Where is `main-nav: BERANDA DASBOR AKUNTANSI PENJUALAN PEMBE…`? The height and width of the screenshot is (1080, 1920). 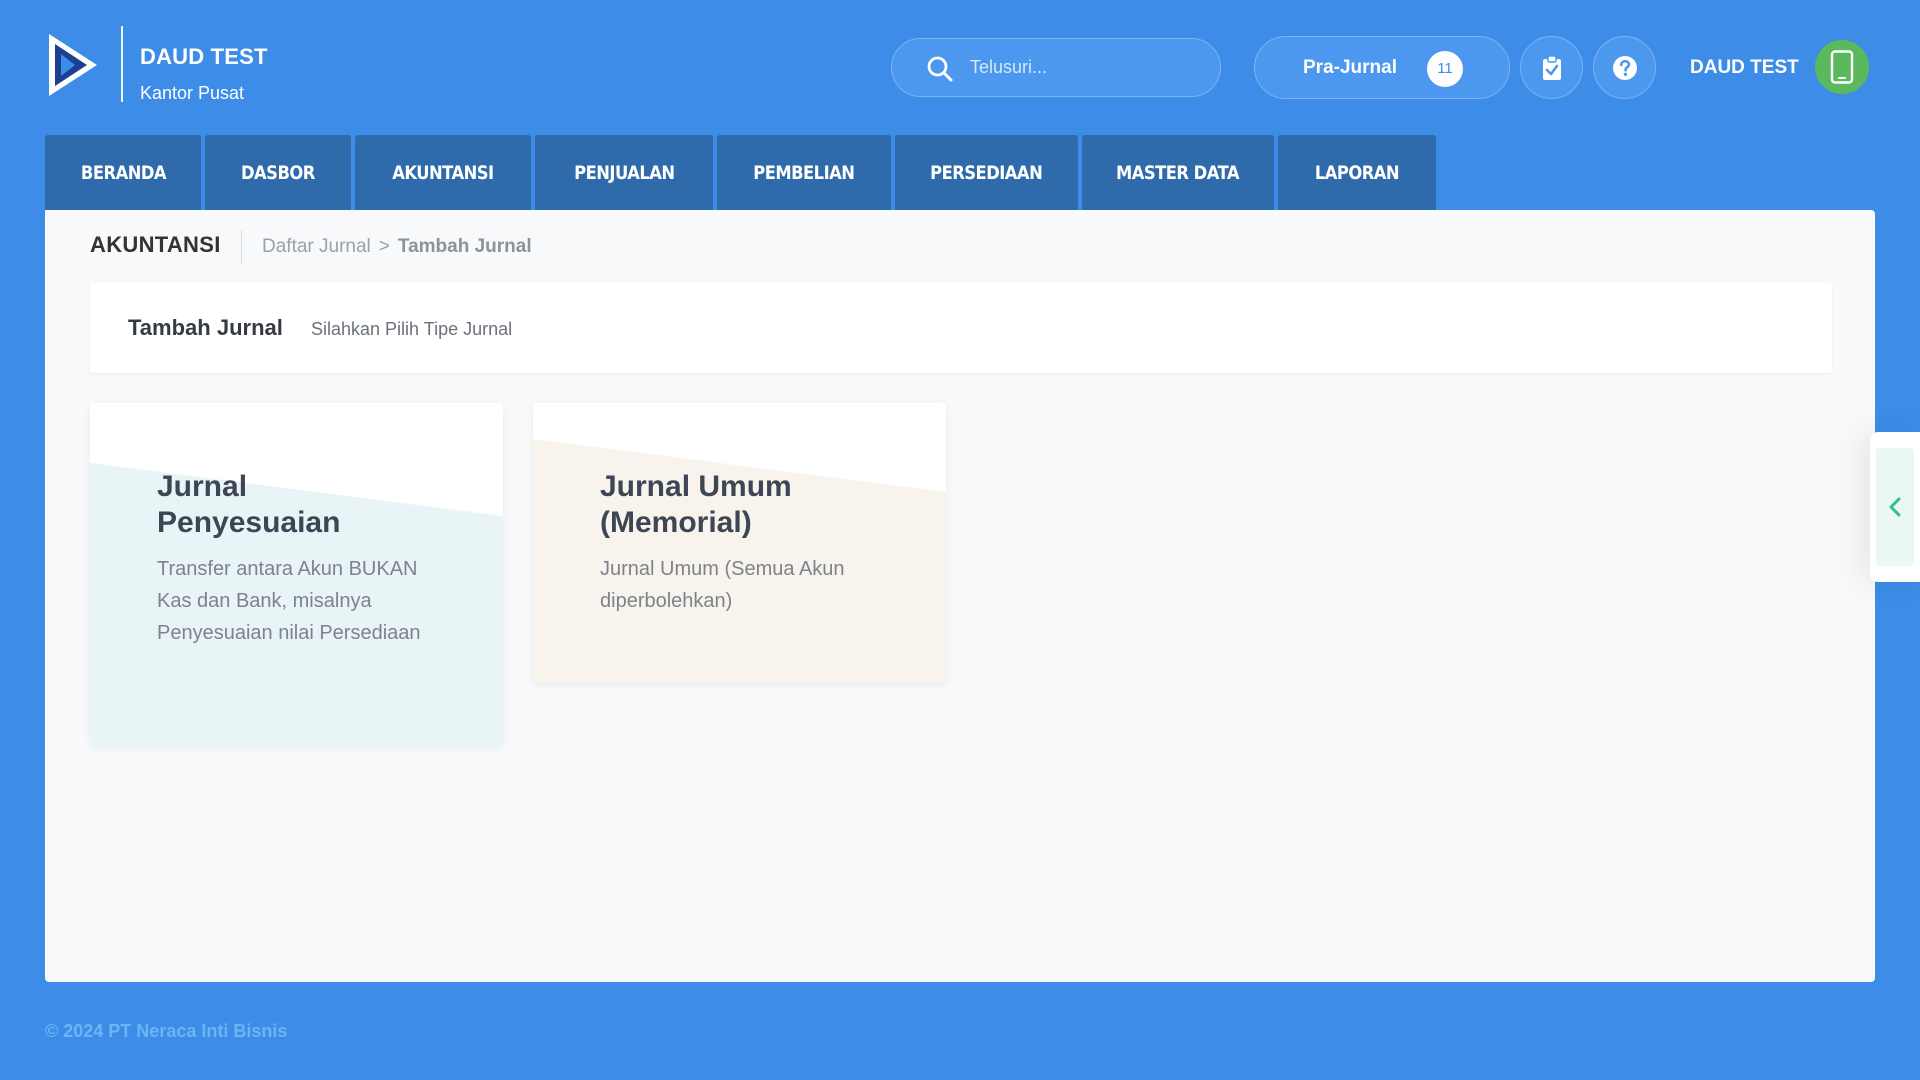 main-nav: BERANDA DASBOR AKUNTANSI PENJUALAN PEMBE… is located at coordinates (742, 172).